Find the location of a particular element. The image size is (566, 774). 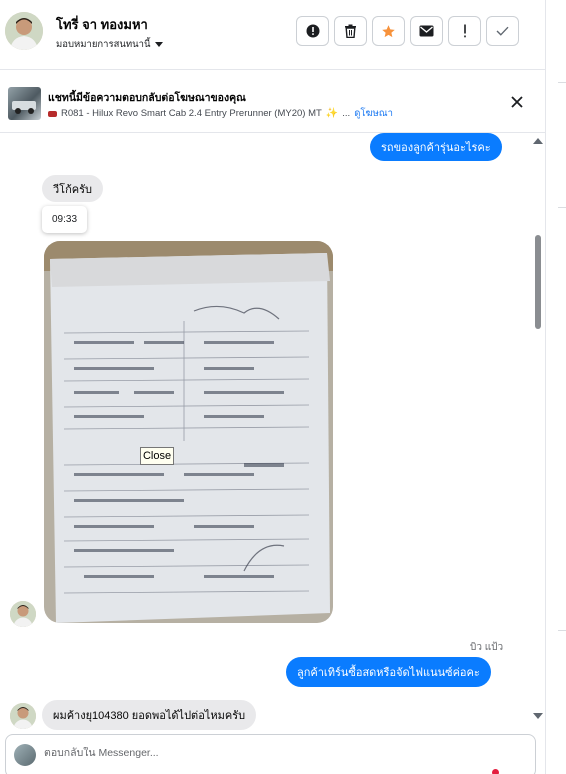

report-button is located at coordinates (312, 31).